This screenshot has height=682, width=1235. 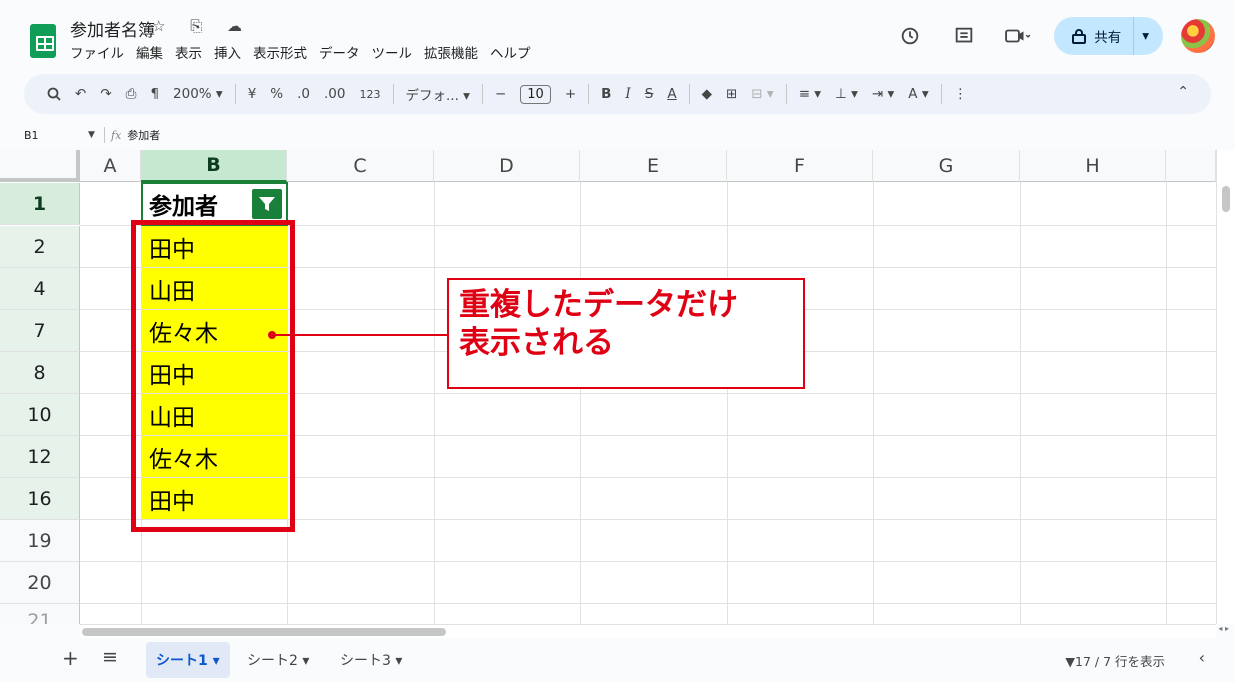 What do you see at coordinates (707, 94) in the screenshot?
I see `fill-color-icon: ◆` at bounding box center [707, 94].